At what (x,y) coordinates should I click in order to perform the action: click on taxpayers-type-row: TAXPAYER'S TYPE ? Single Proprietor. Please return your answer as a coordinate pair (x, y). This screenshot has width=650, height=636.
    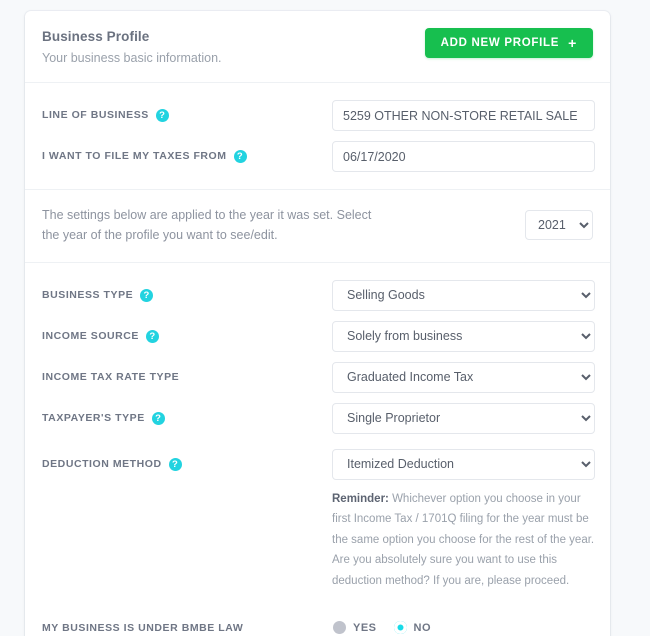
    Looking at the image, I should click on (318, 418).